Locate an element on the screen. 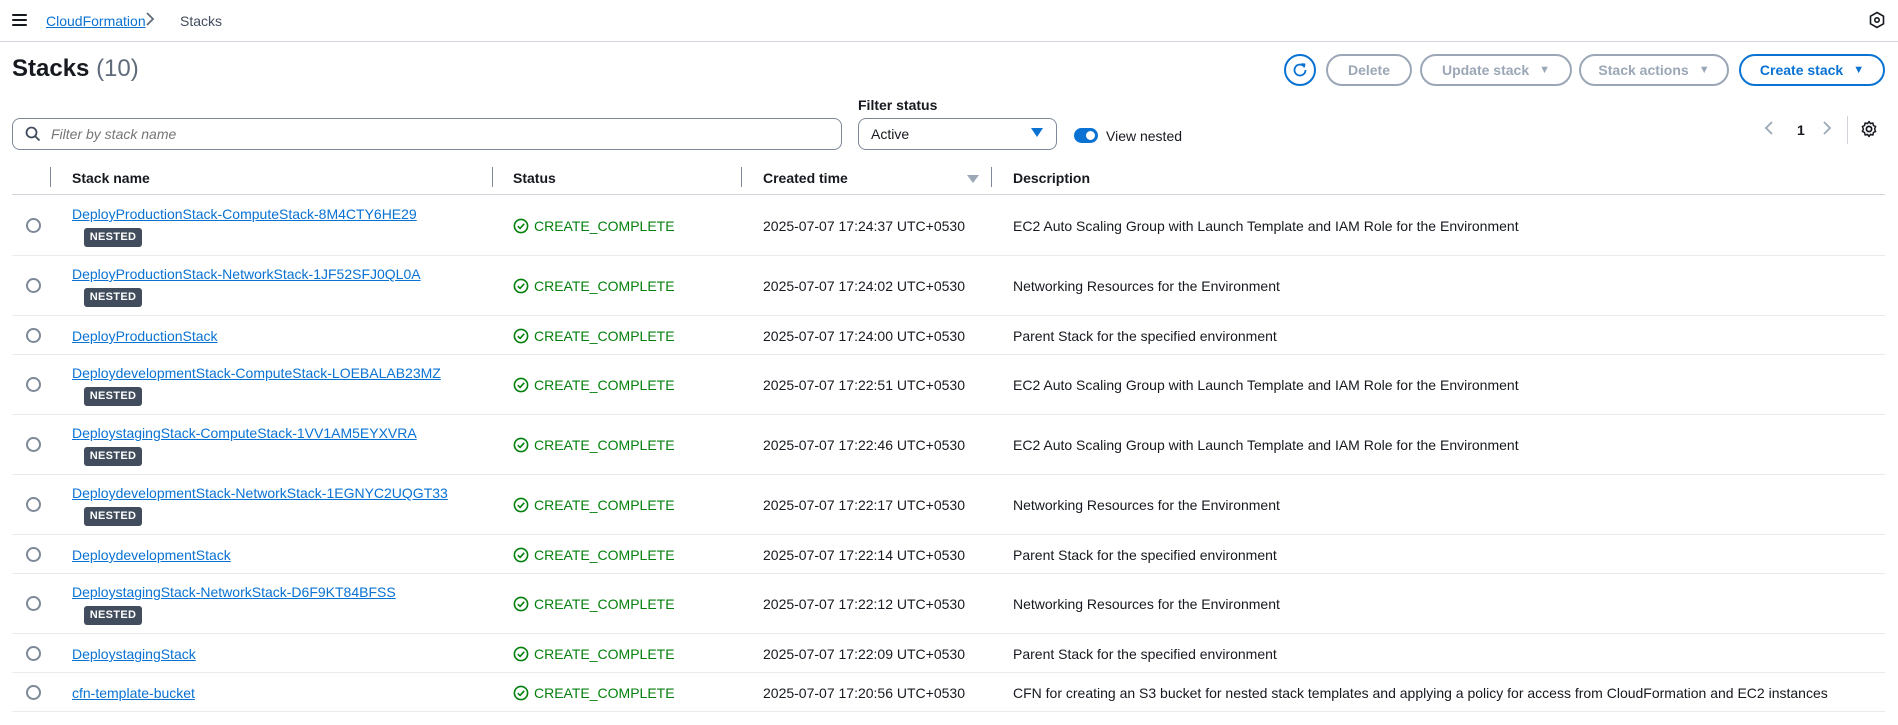  breadcrumb-current: Stacks is located at coordinates (201, 21).